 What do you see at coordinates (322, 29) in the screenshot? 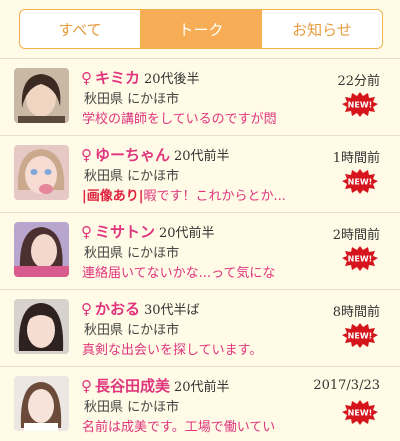
I see `tab-notices: お知らせ` at bounding box center [322, 29].